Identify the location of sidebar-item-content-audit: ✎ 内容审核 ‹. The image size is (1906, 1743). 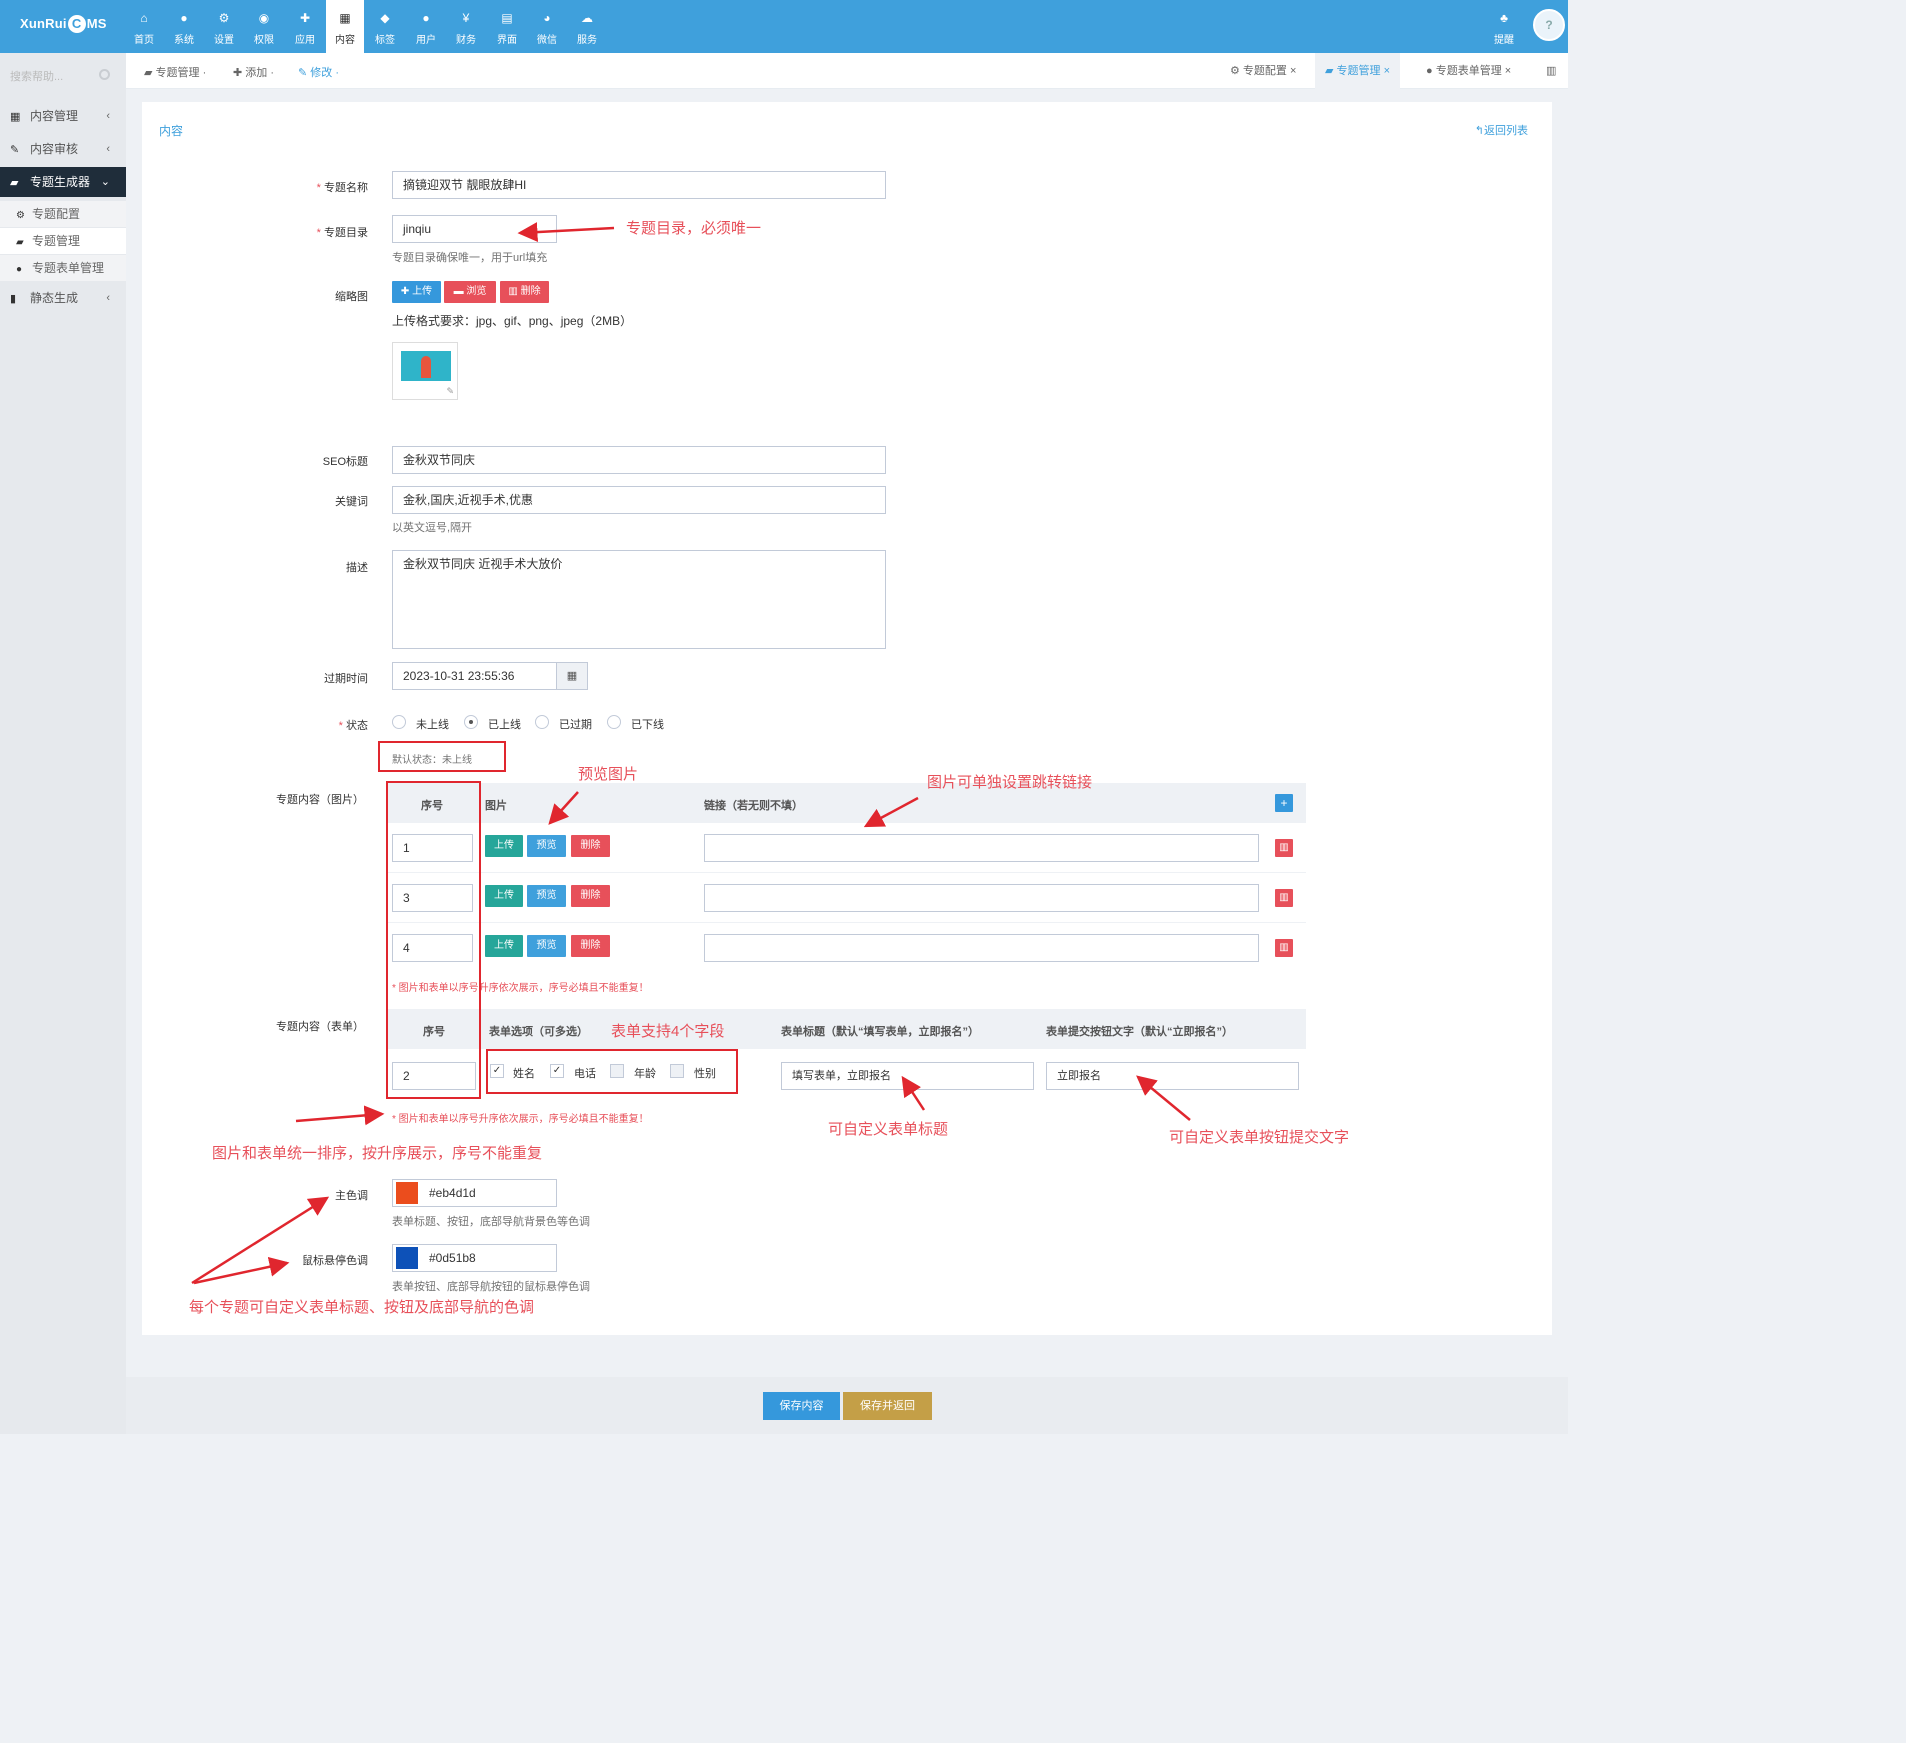
(63, 149).